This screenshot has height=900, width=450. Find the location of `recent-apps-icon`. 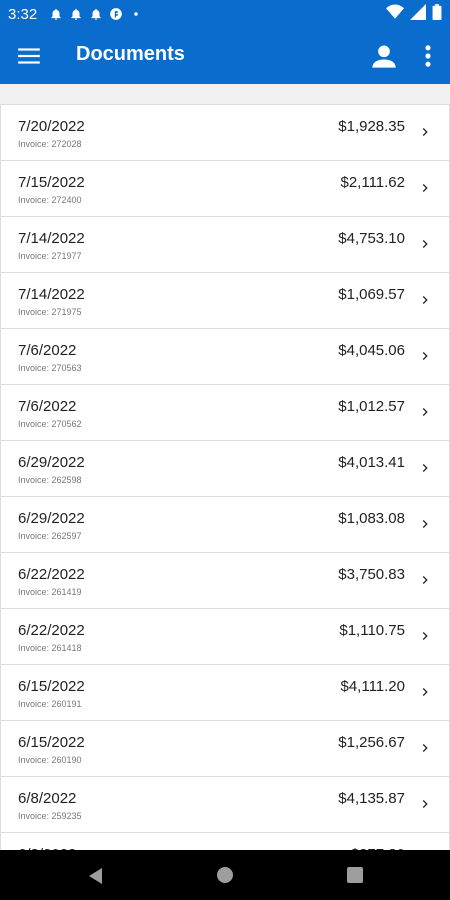

recent-apps-icon is located at coordinates (355, 875).